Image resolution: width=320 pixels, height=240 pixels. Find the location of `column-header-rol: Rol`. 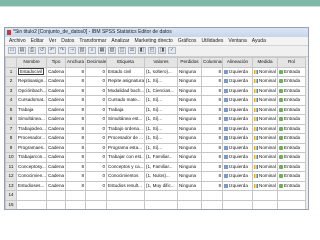

column-header-rol: Rol is located at coordinates (291, 62).